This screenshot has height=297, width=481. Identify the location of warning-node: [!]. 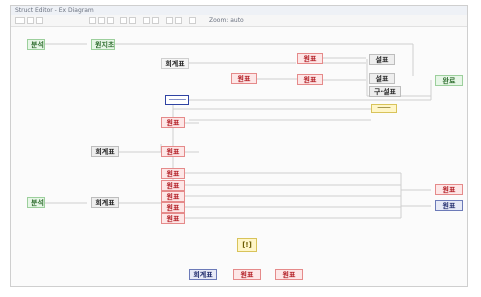
(247, 245).